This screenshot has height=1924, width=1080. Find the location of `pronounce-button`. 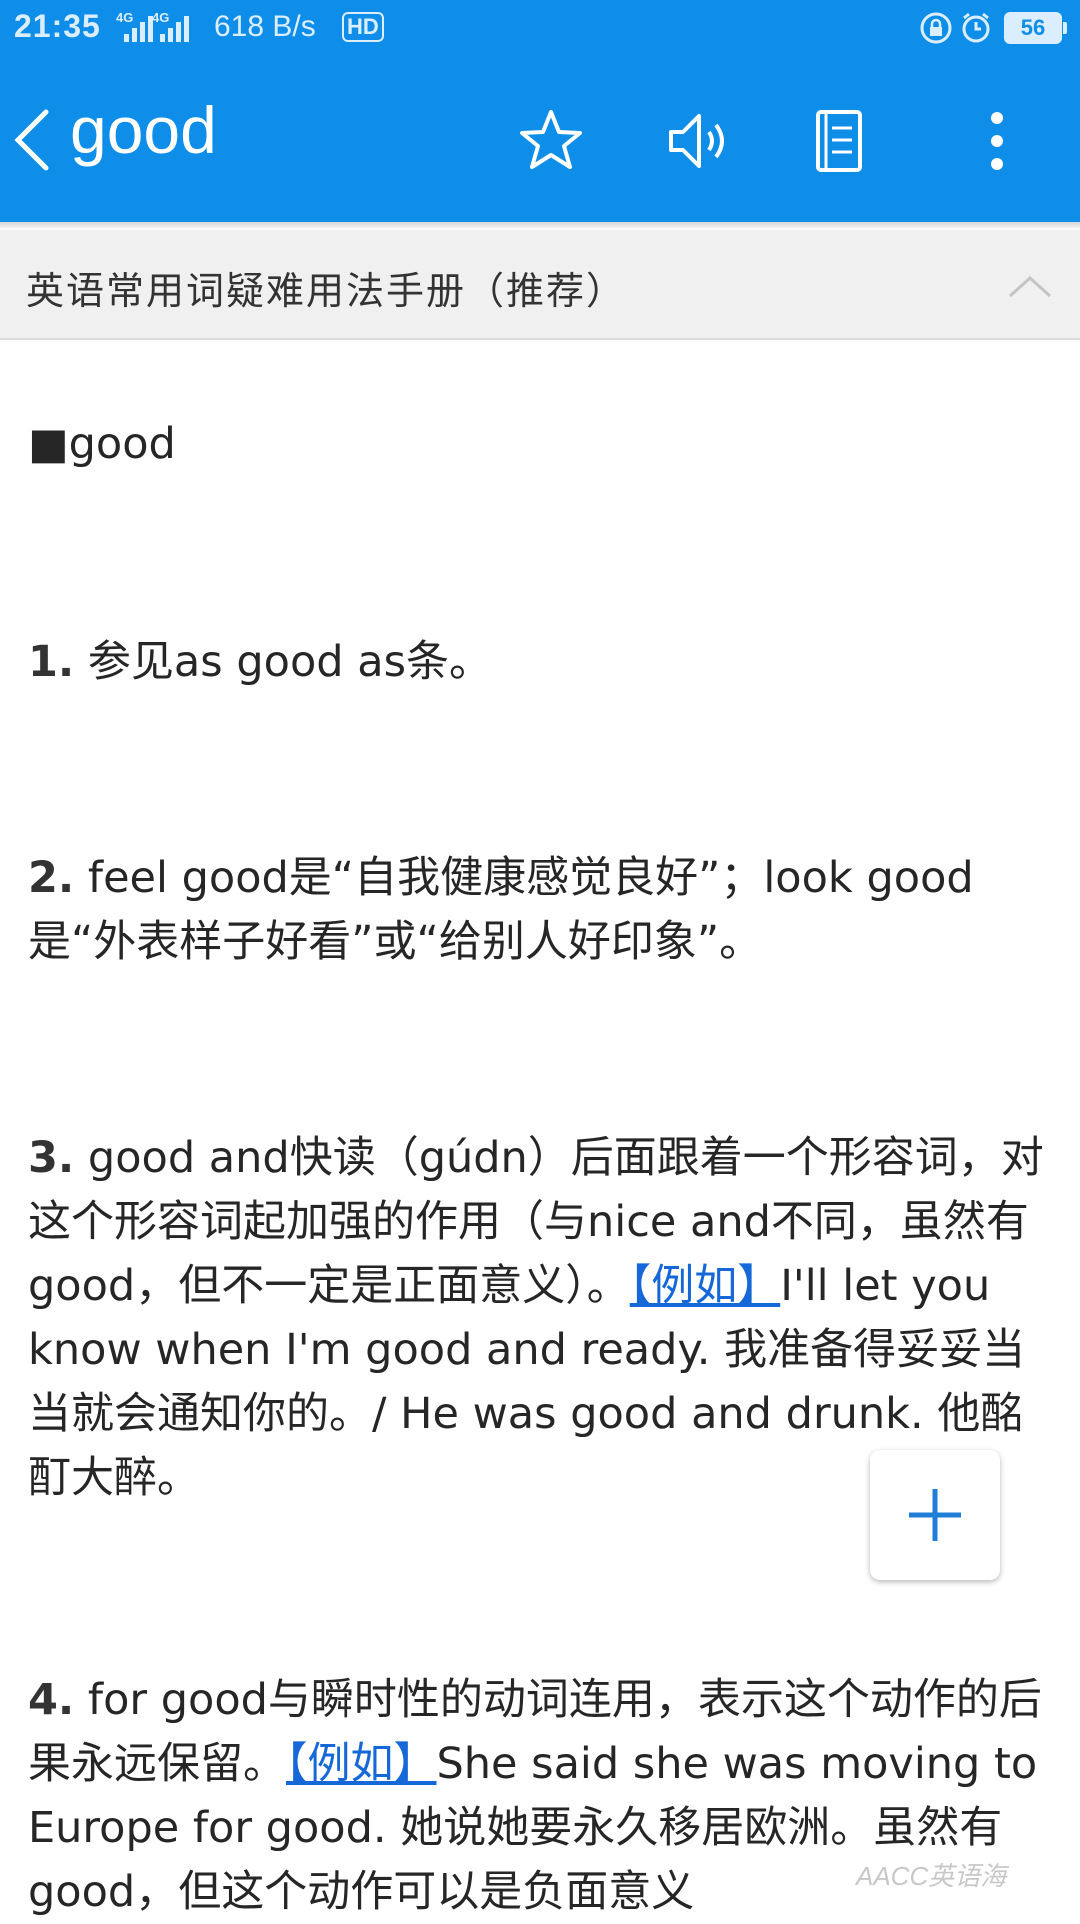

pronounce-button is located at coordinates (696, 141).